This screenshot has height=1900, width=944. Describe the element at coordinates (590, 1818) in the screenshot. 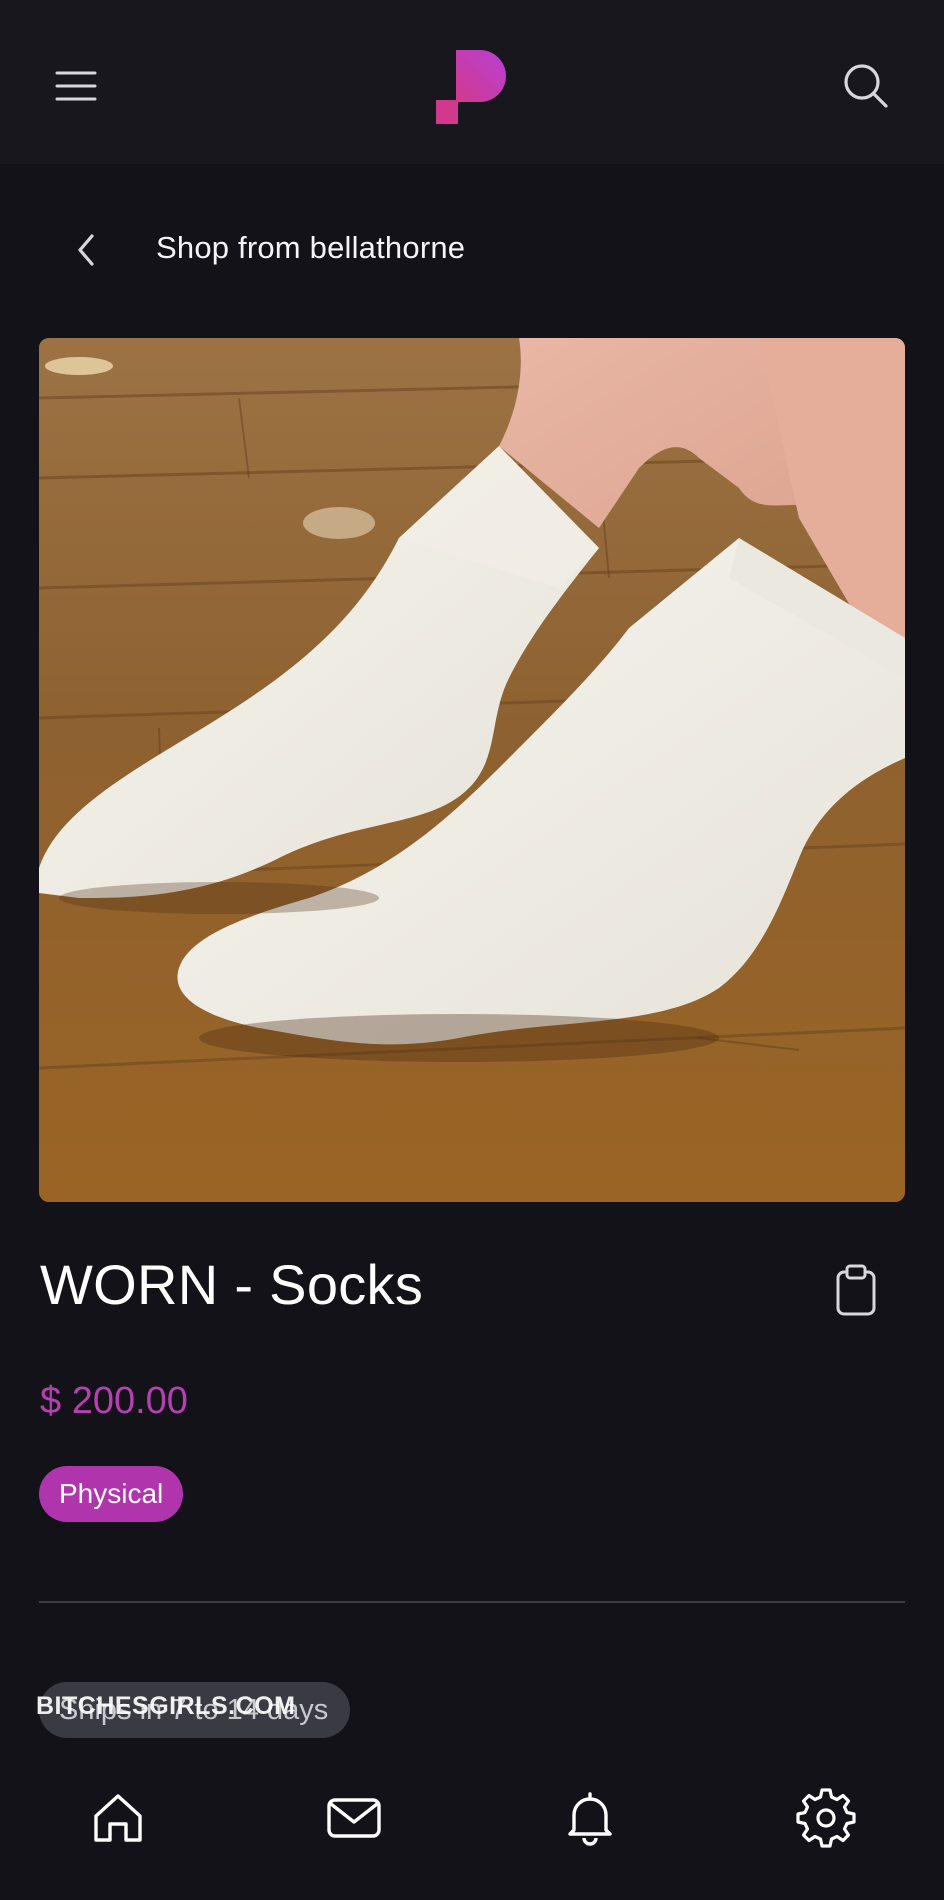

I see `bell-icon` at that location.